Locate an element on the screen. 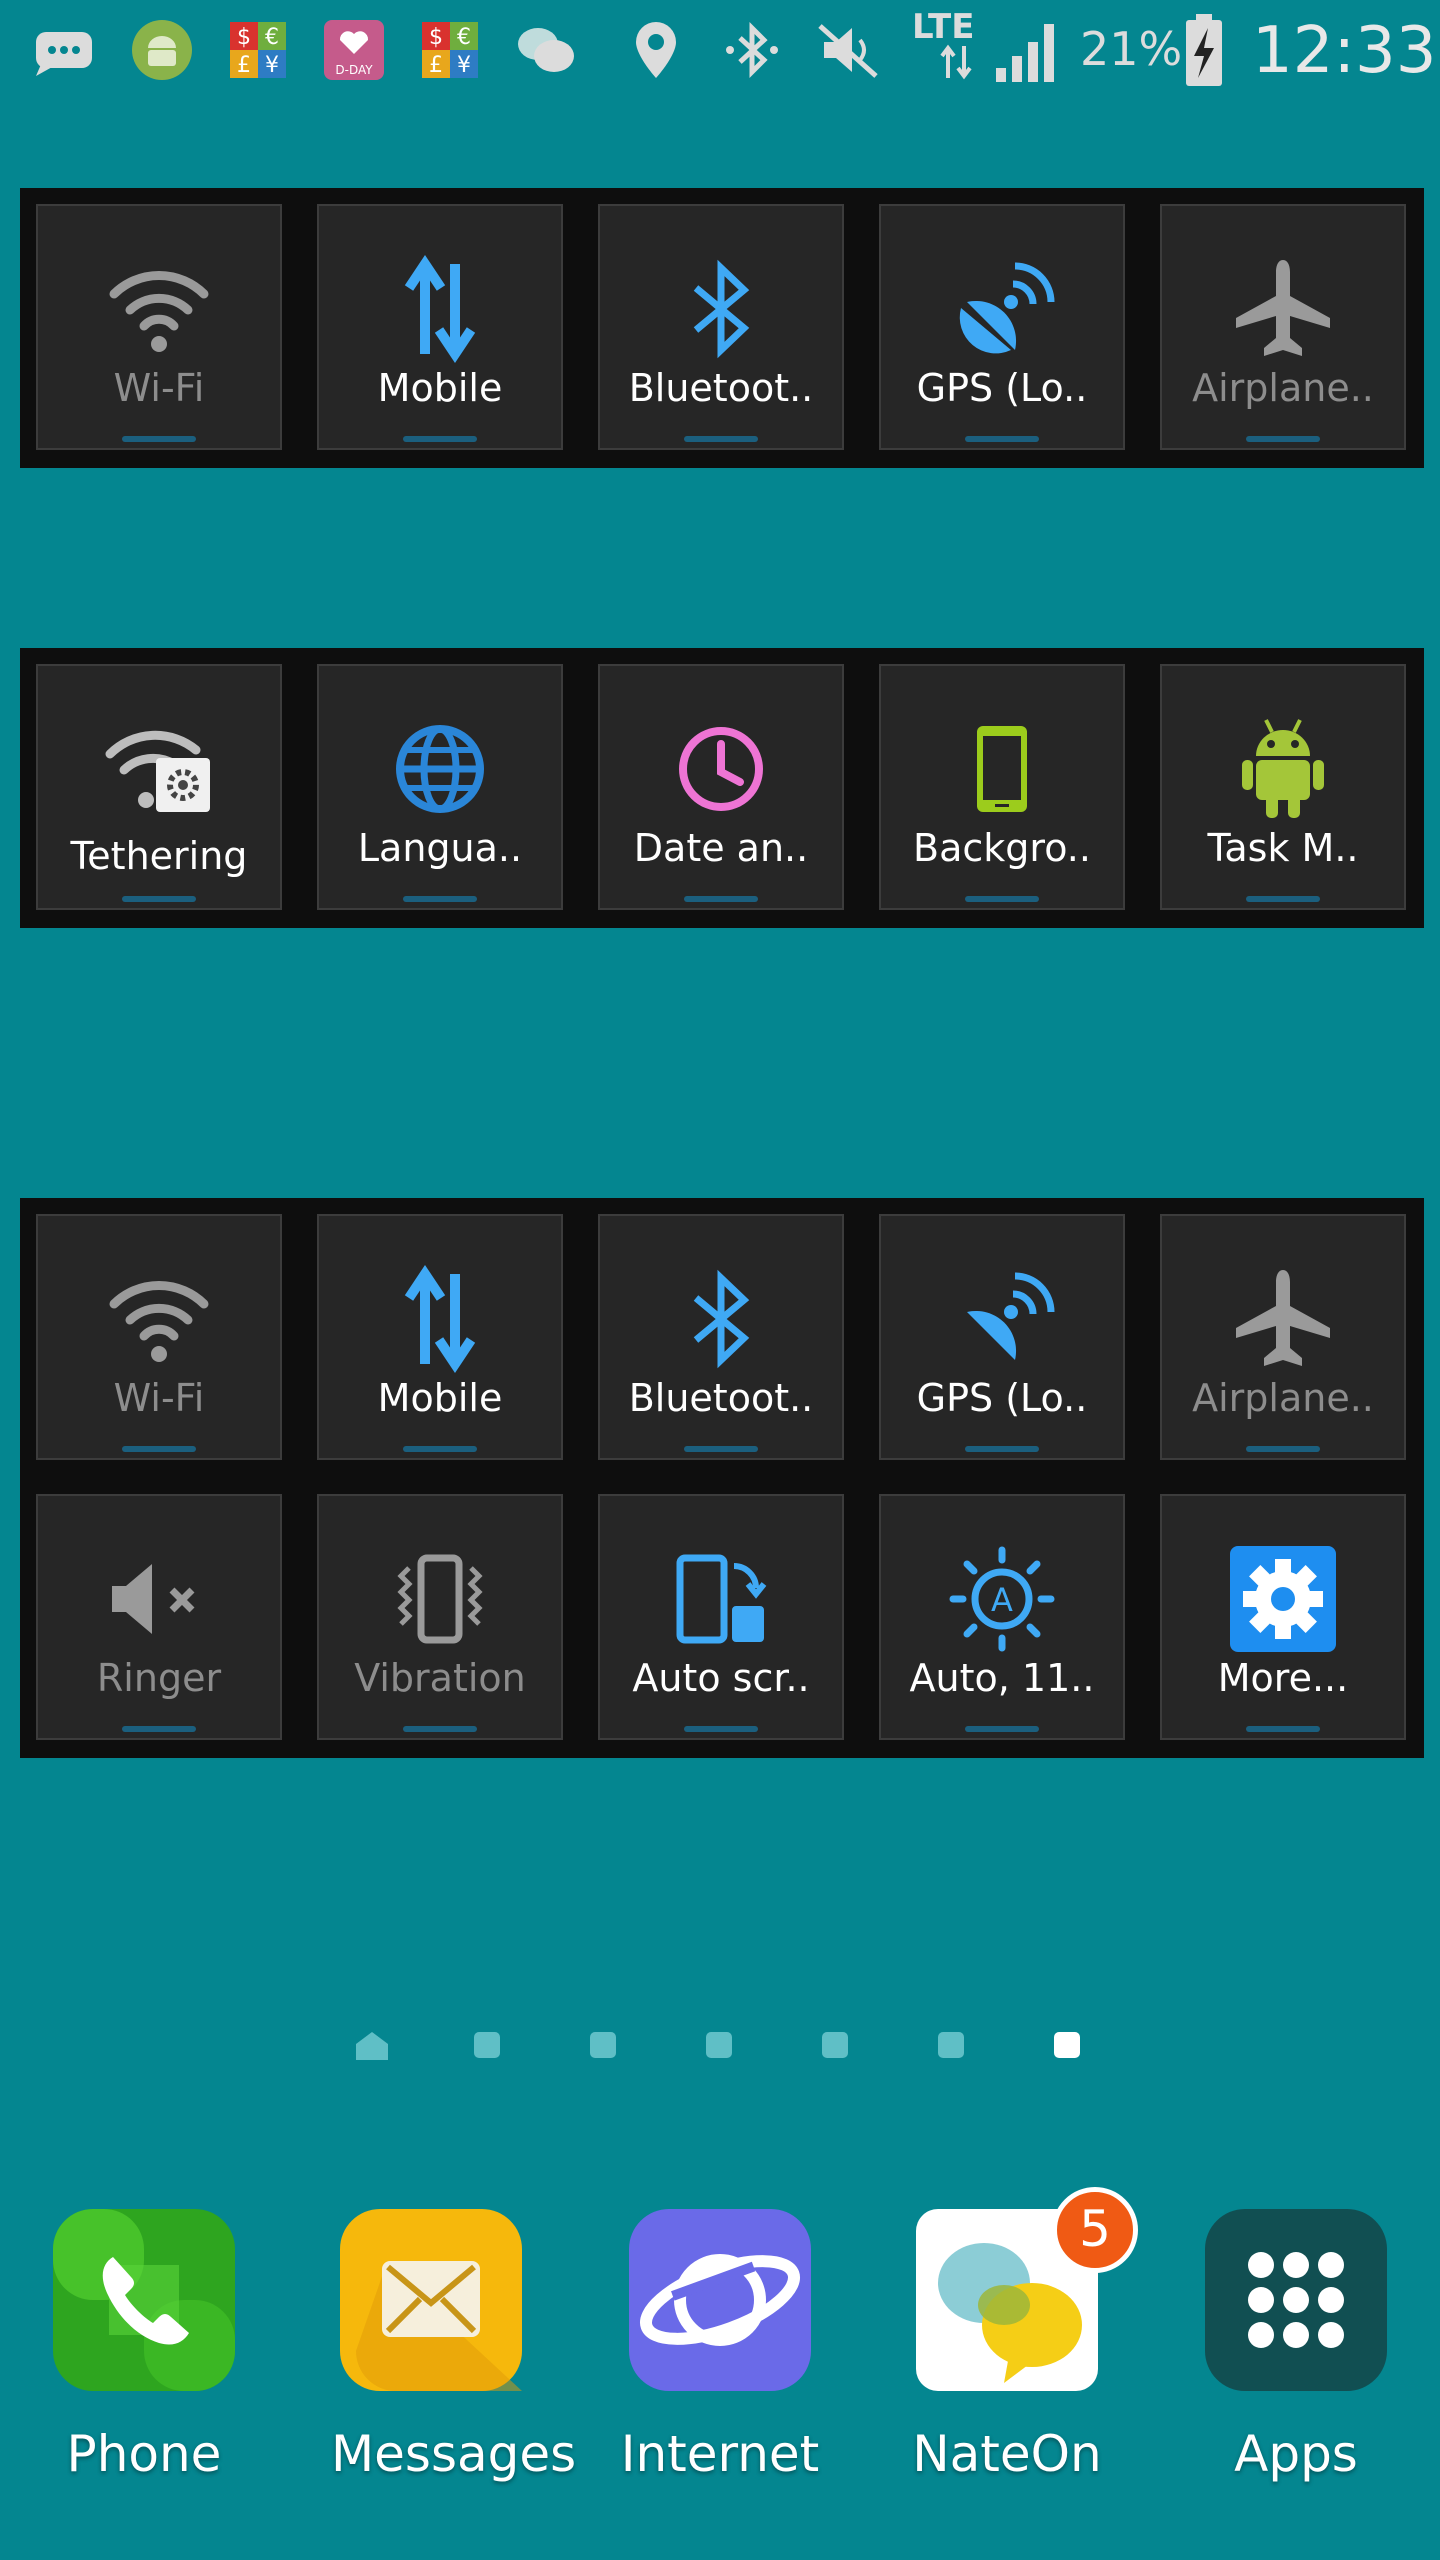 This screenshot has width=1440, height=2560. tile-label: Auto, 11.. is located at coordinates (1002, 1678).